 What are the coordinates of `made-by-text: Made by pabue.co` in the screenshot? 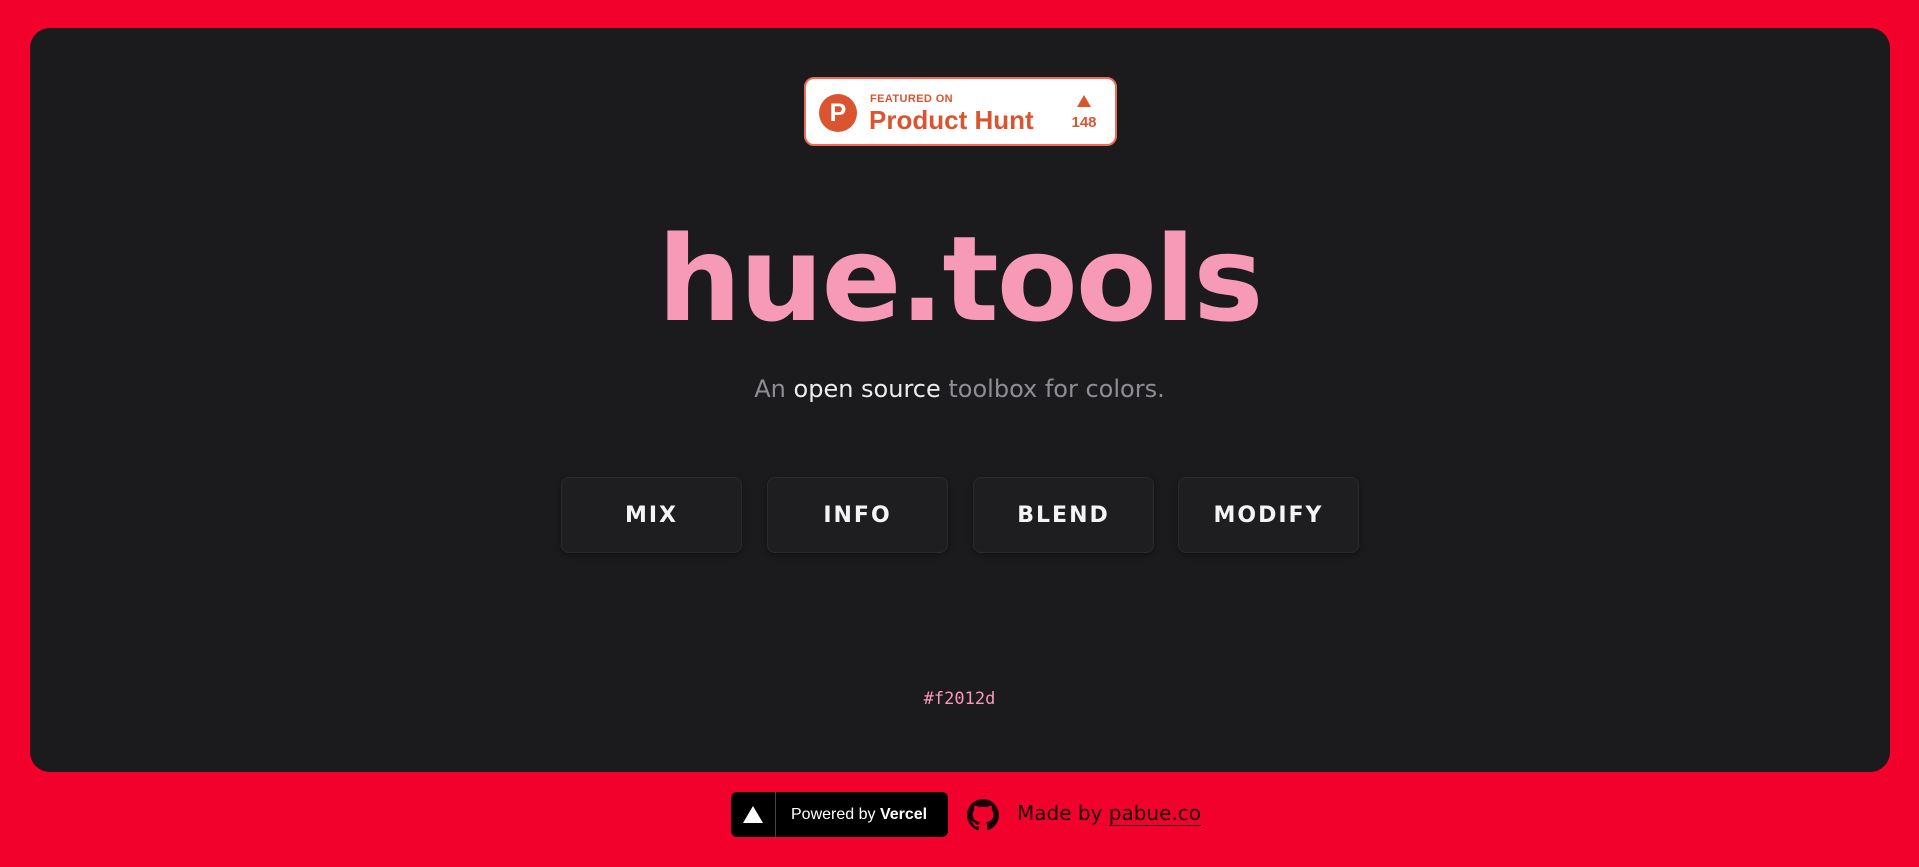 It's located at (1109, 813).